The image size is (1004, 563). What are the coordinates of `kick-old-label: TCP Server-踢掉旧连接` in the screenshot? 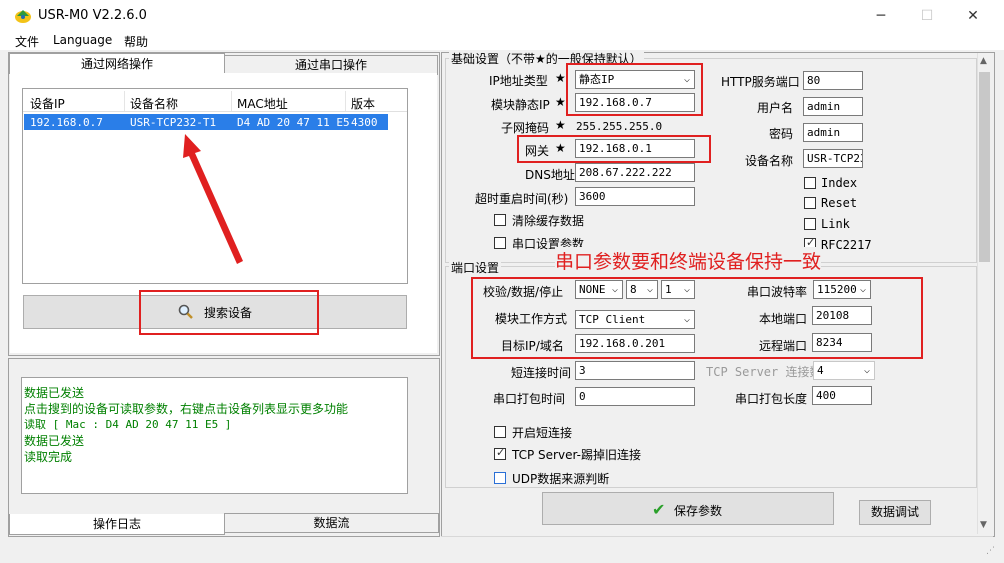 It's located at (576, 455).